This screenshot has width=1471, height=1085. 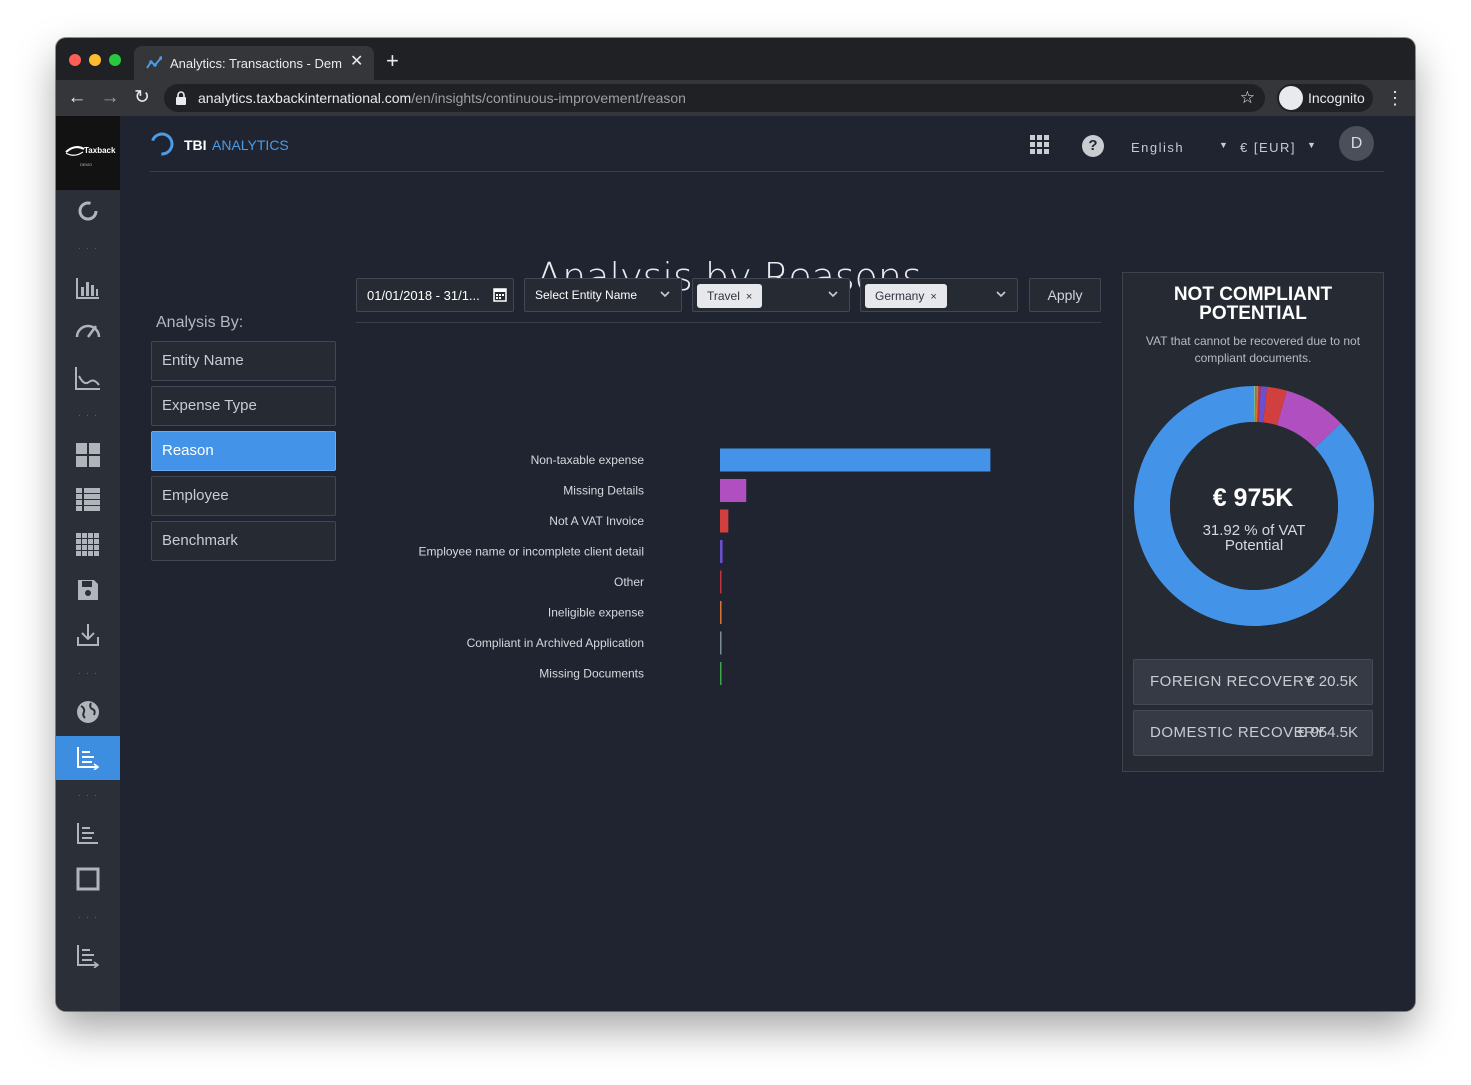 What do you see at coordinates (115, 60) in the screenshot?
I see `maximize-window-button` at bounding box center [115, 60].